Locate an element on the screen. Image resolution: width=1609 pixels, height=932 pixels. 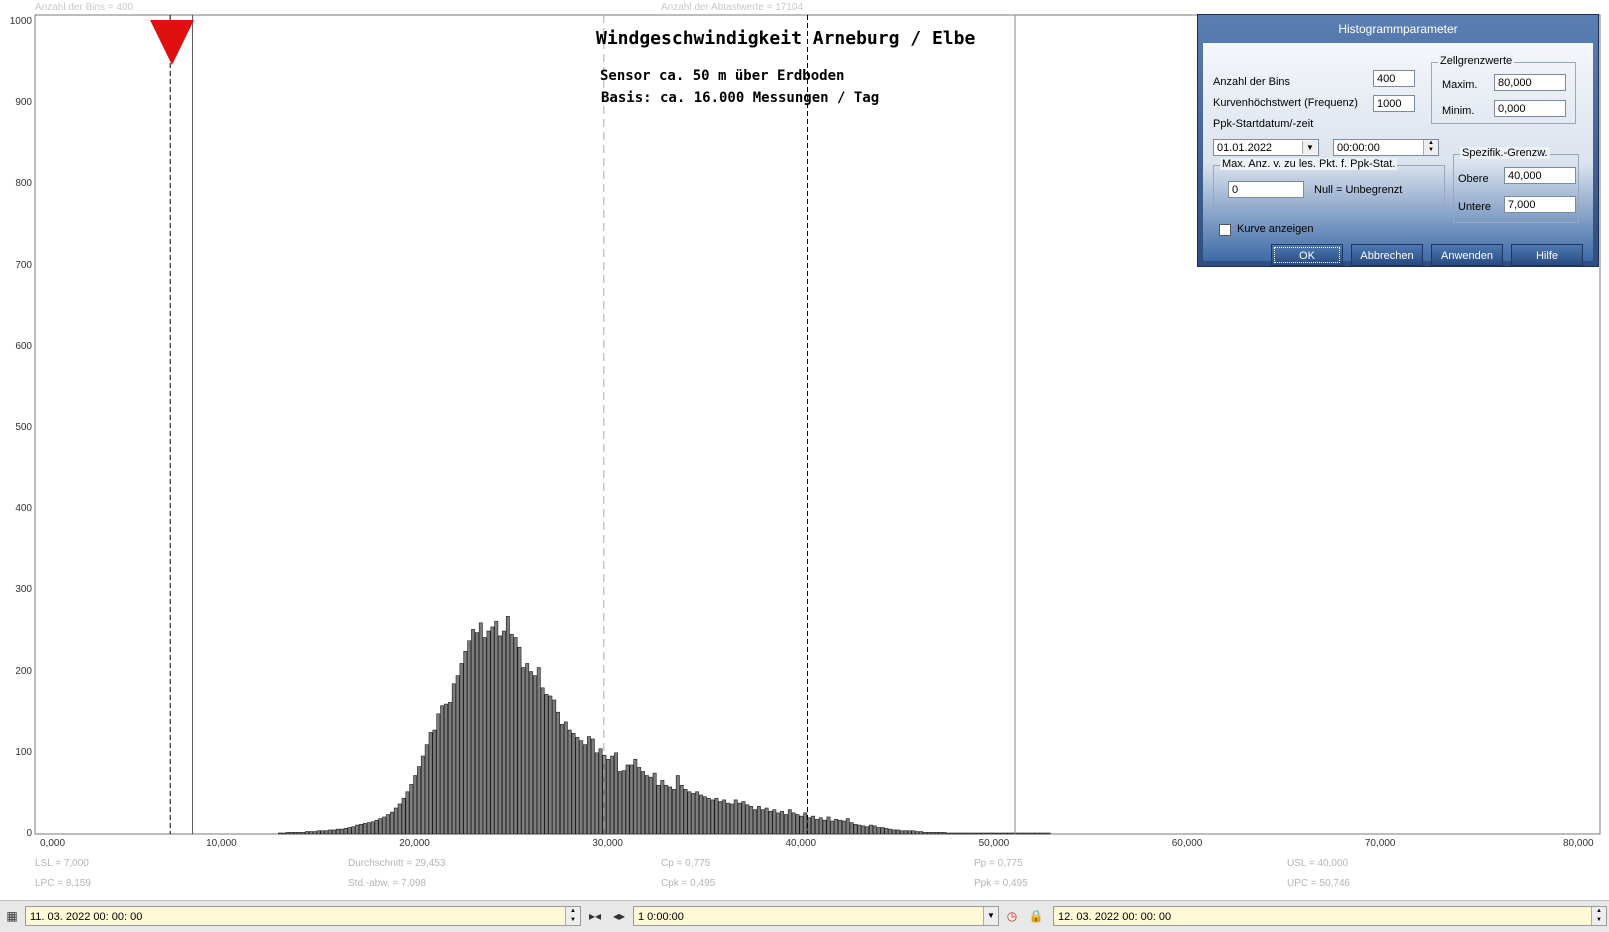
chart-subtitle-basis: Basis: ca. 16.000 Messungen / Tag is located at coordinates (740, 98).